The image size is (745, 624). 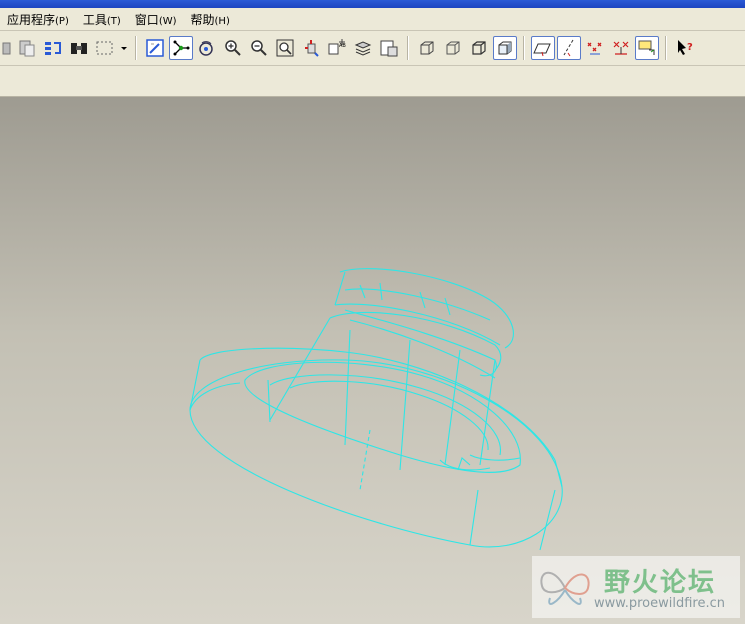 What do you see at coordinates (621, 48) in the screenshot?
I see `csys-icon` at bounding box center [621, 48].